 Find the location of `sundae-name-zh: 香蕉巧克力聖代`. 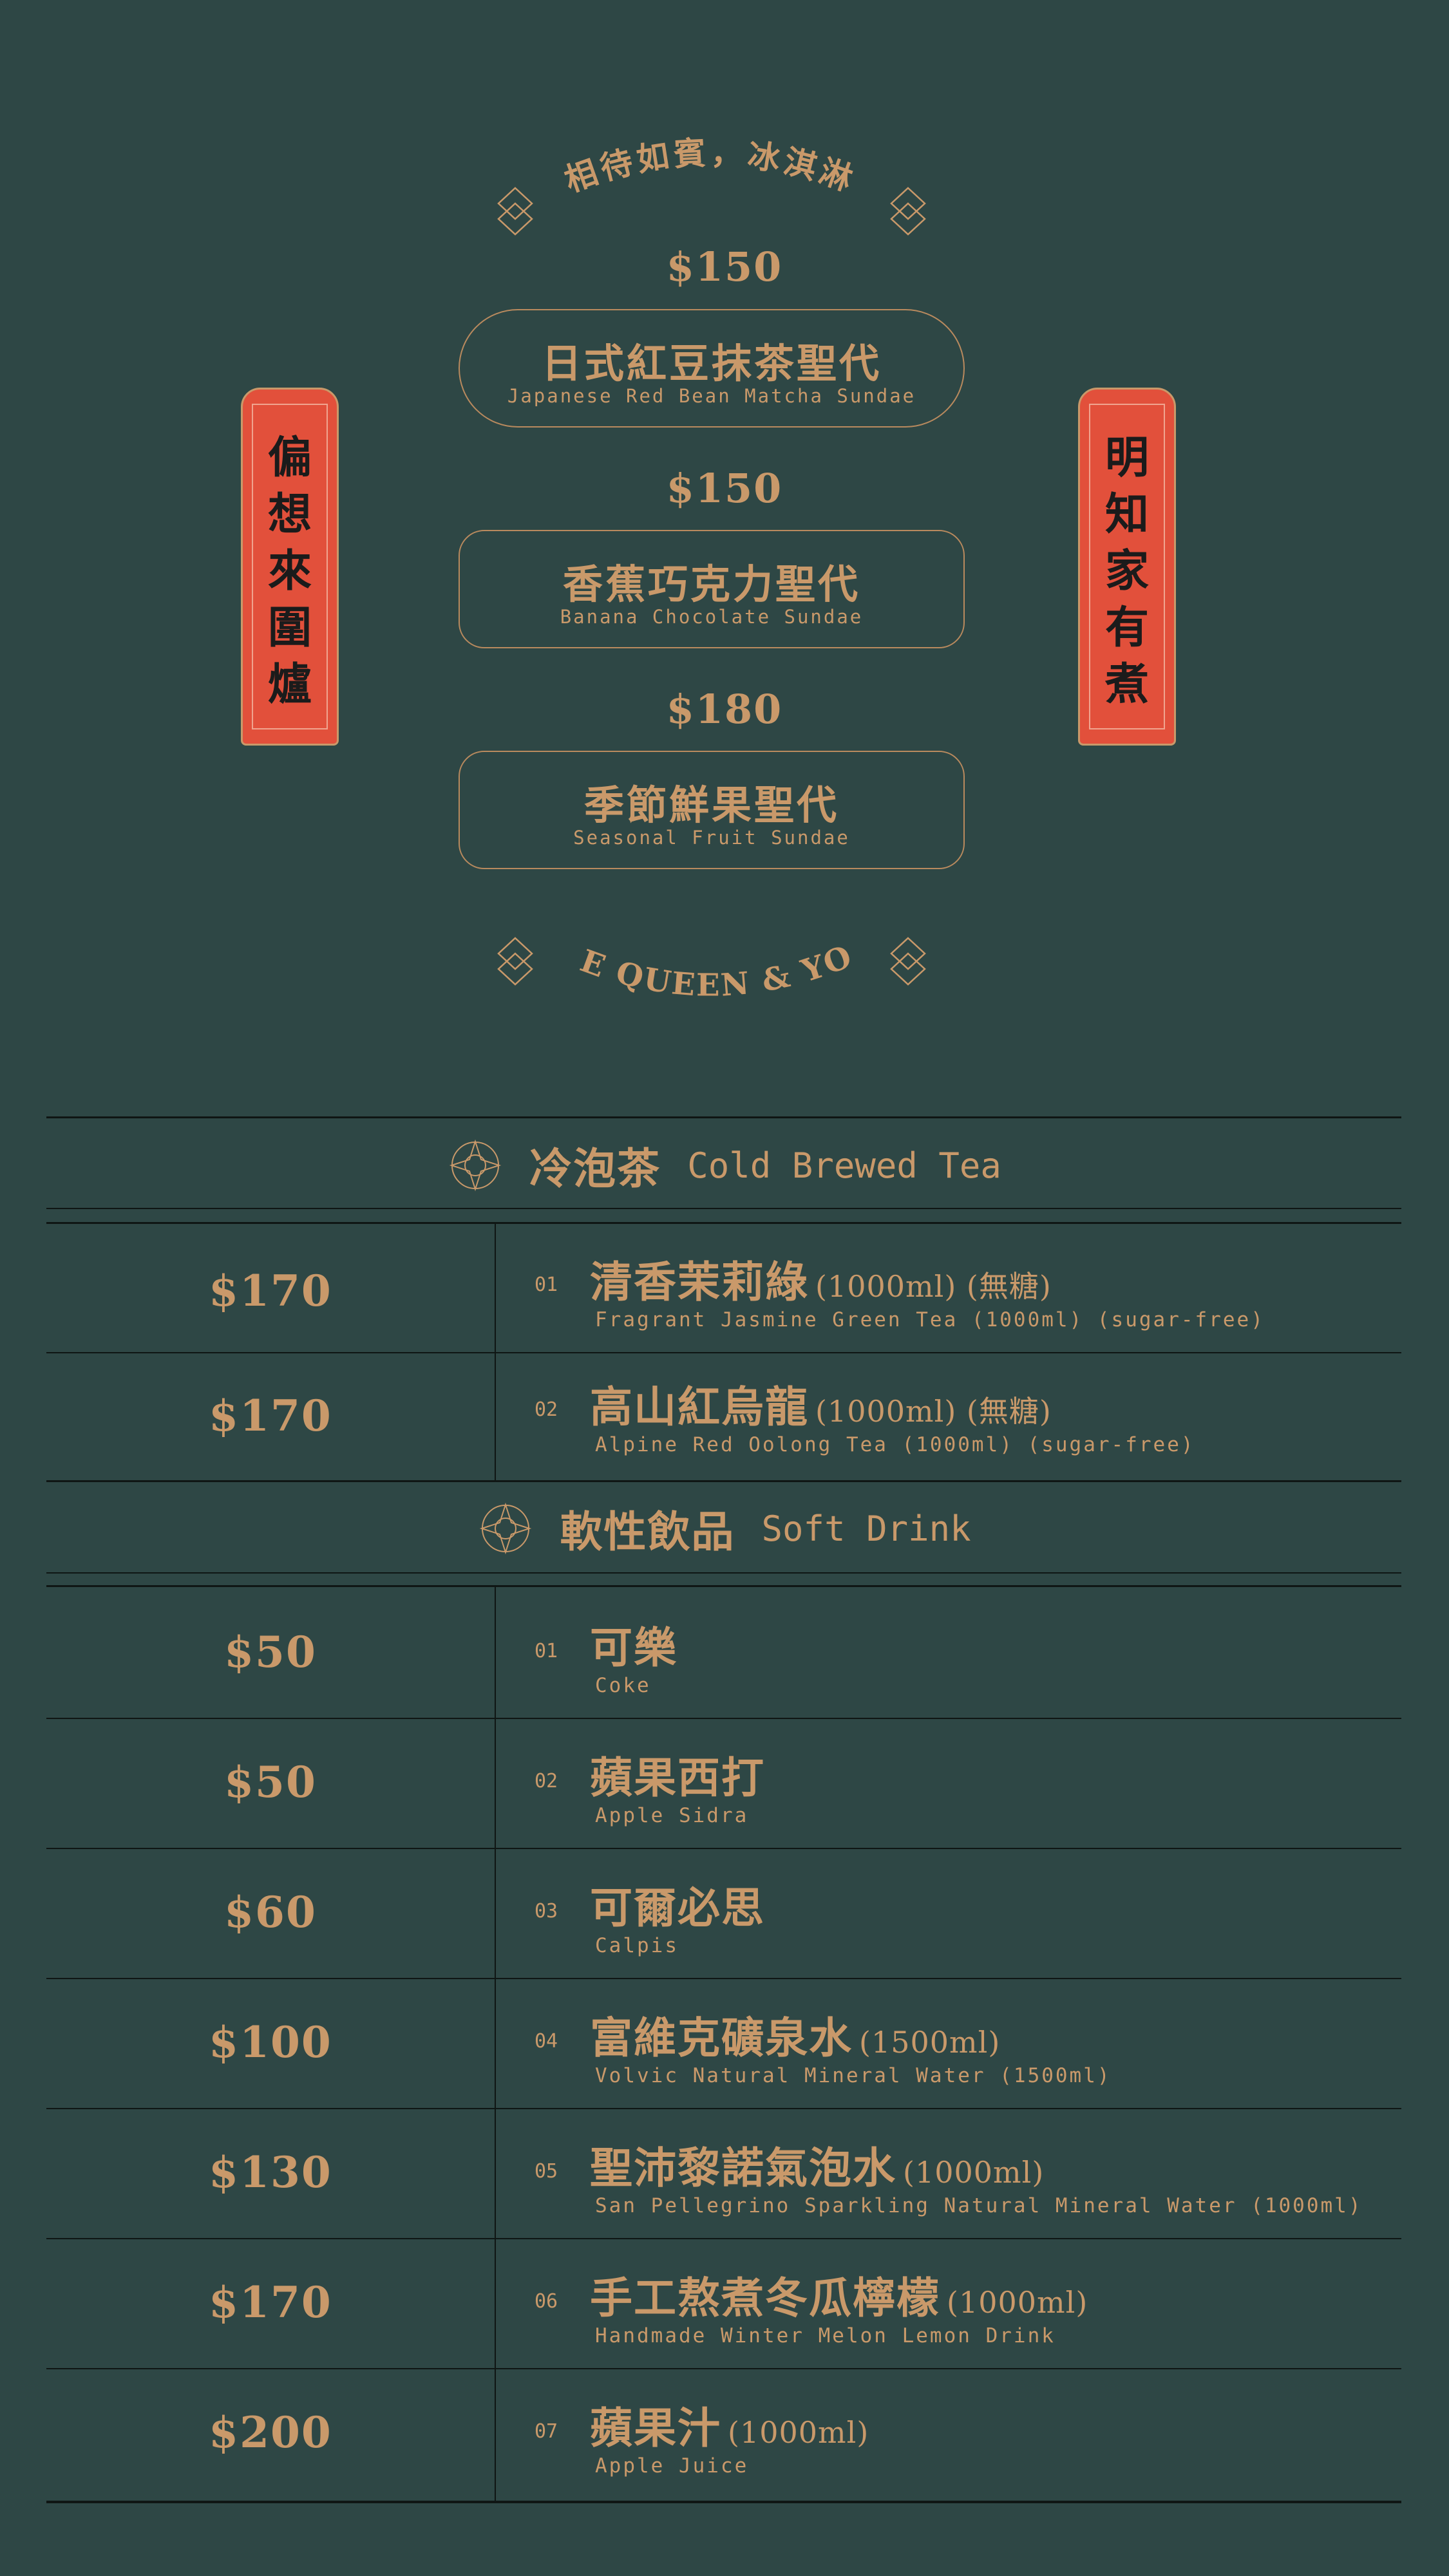

sundae-name-zh: 香蕉巧克力聖代 is located at coordinates (711, 584).